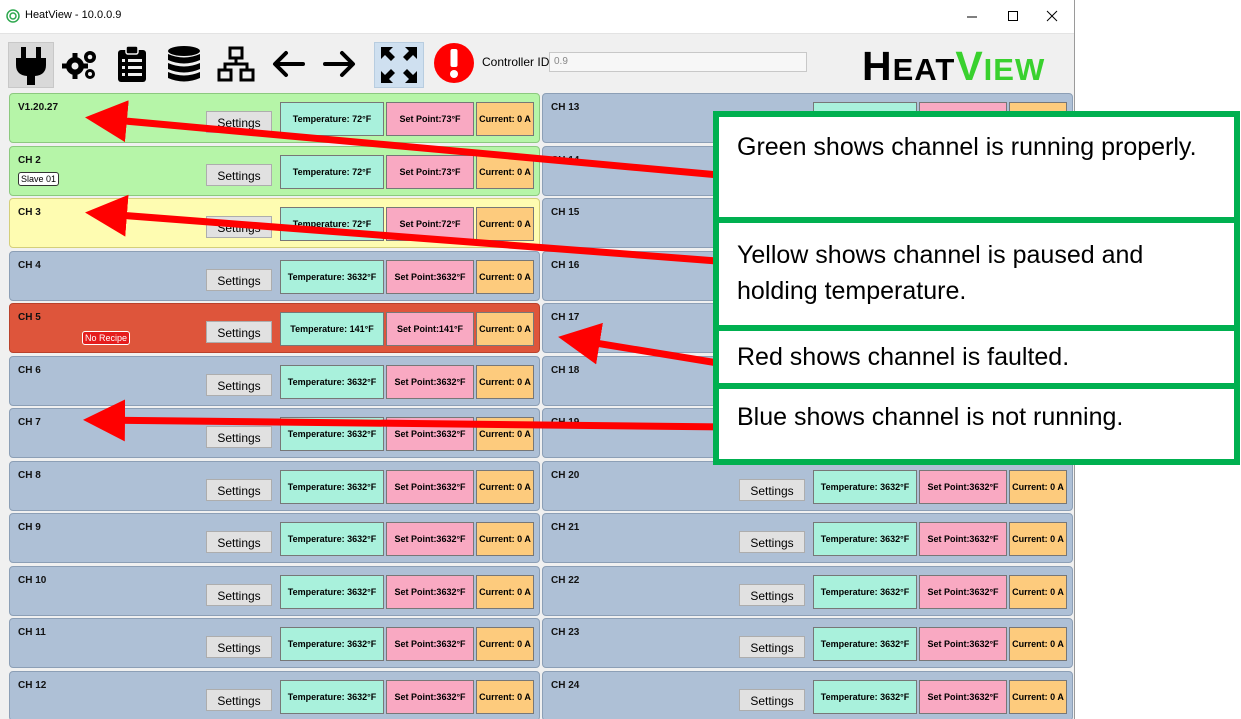 This screenshot has height=719, width=1241. Describe the element at coordinates (408, 140) in the screenshot. I see `annotation-arrow-green` at that location.